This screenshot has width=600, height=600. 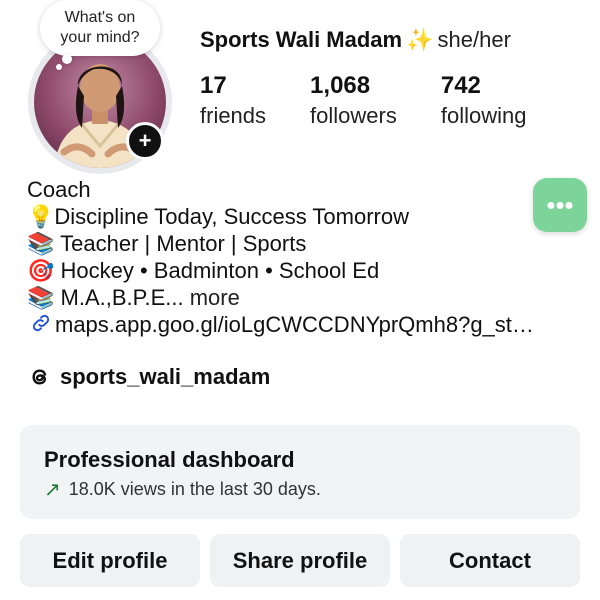 What do you see at coordinates (340, 85) in the screenshot?
I see `stat-count: 1,068` at bounding box center [340, 85].